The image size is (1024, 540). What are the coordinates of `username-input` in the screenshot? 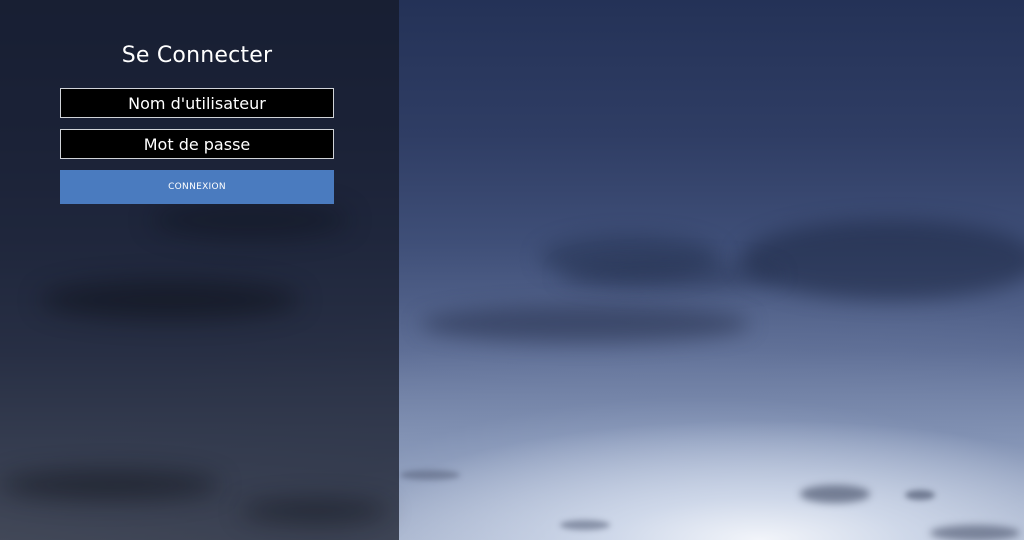 It's located at (197, 103).